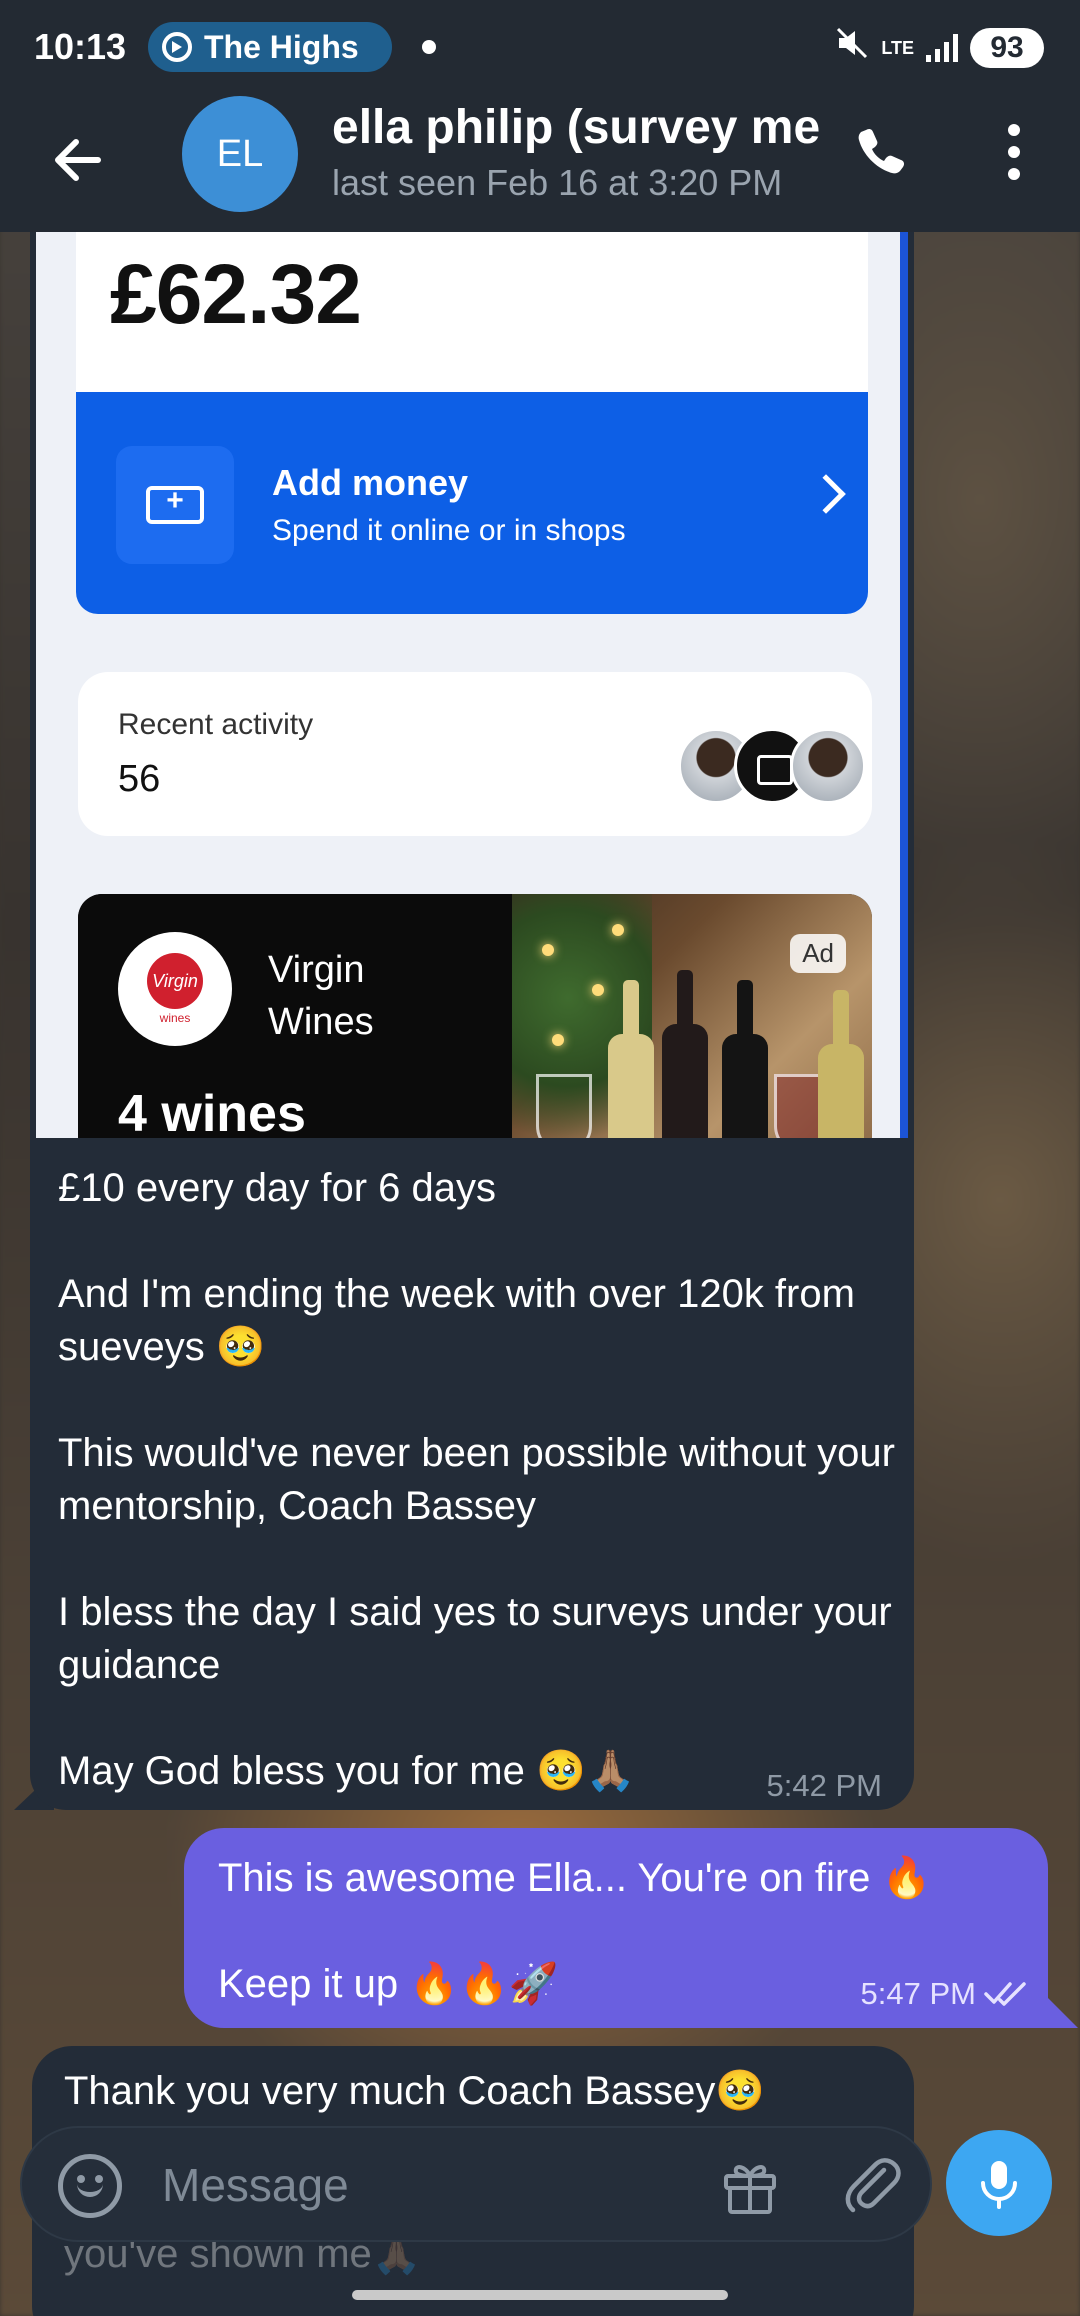 The height and width of the screenshot is (2316, 1080). Describe the element at coordinates (370, 482) in the screenshot. I see `add-money-title: Add money` at that location.